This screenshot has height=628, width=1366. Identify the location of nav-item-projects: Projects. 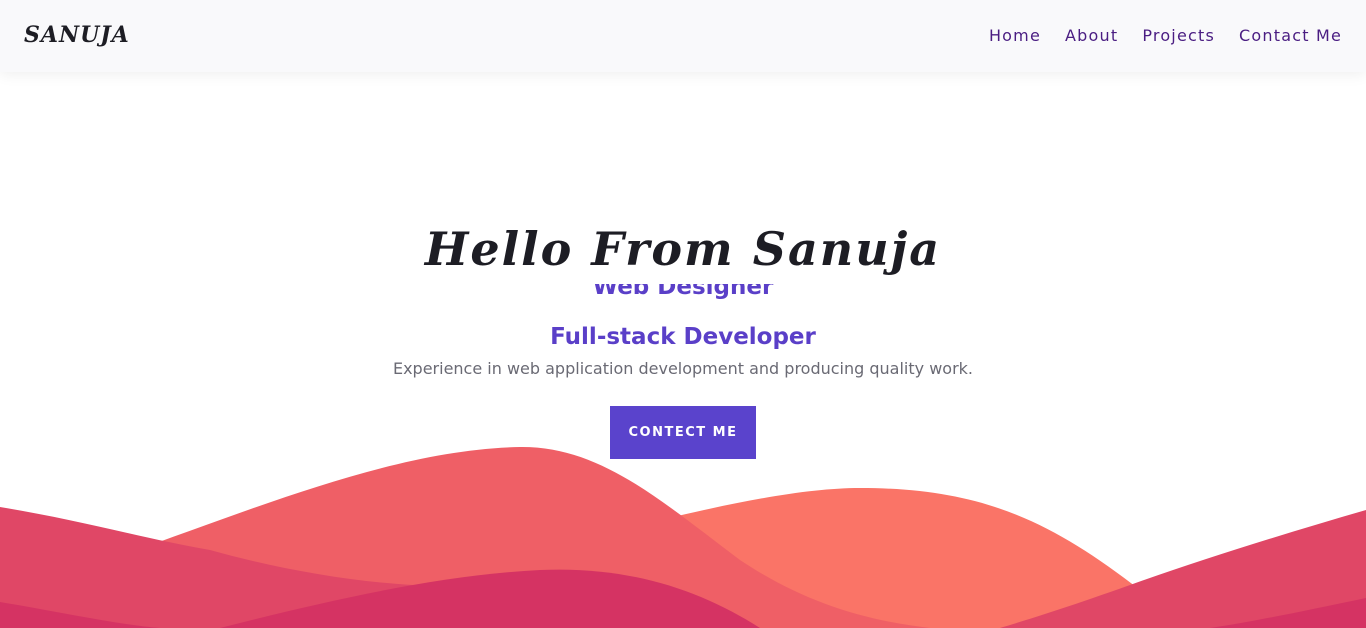
(1178, 35).